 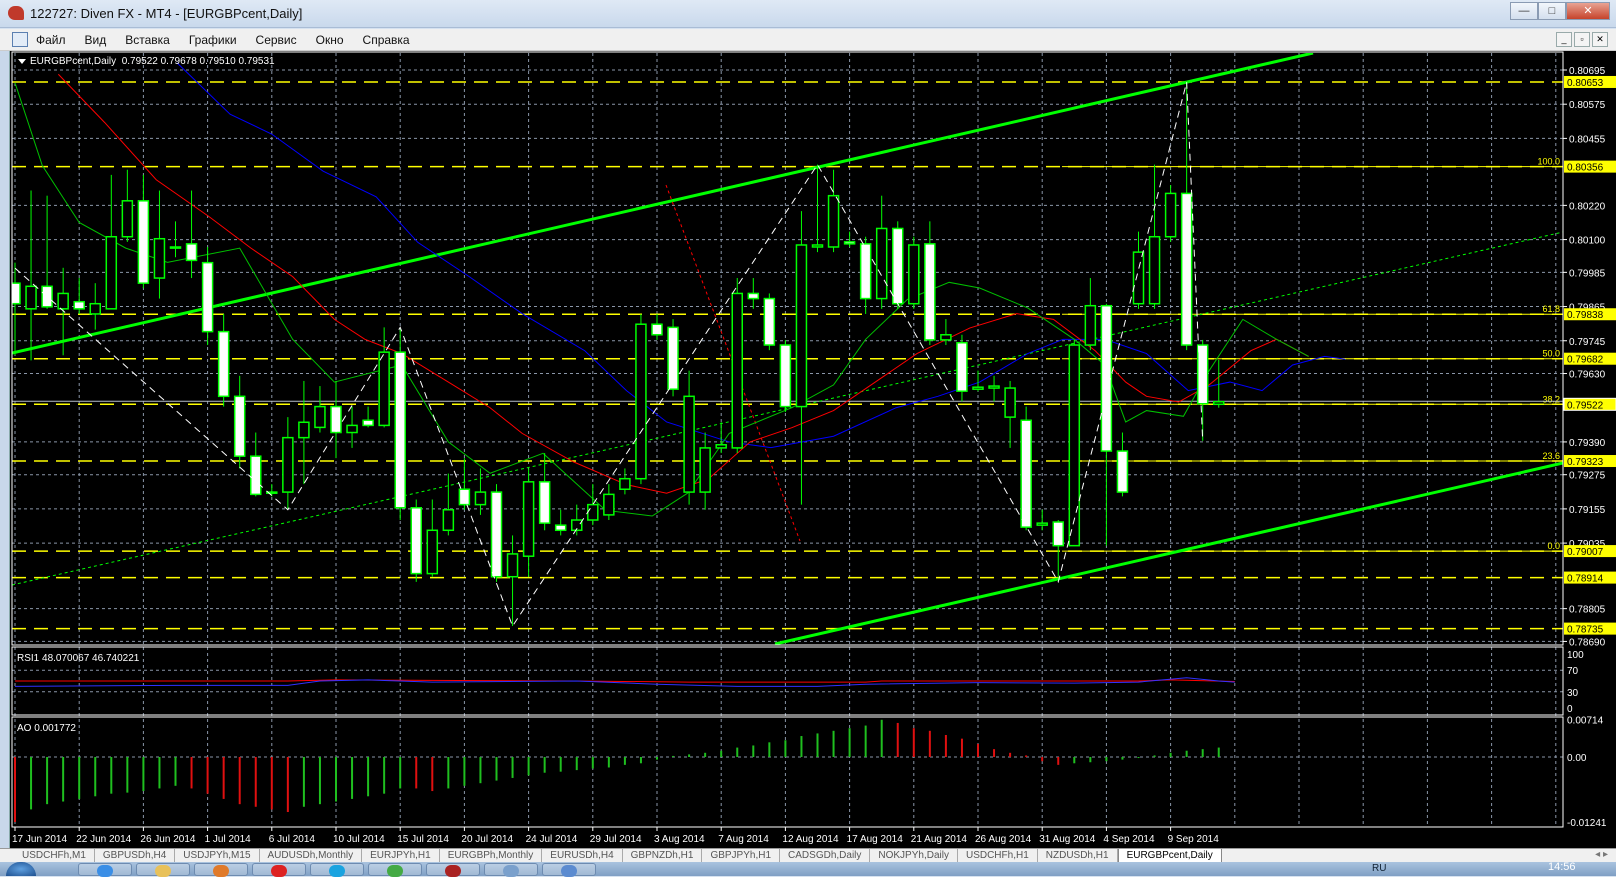 What do you see at coordinates (1585, 462) in the screenshot?
I see `price-level-tag-label: 0.79323` at bounding box center [1585, 462].